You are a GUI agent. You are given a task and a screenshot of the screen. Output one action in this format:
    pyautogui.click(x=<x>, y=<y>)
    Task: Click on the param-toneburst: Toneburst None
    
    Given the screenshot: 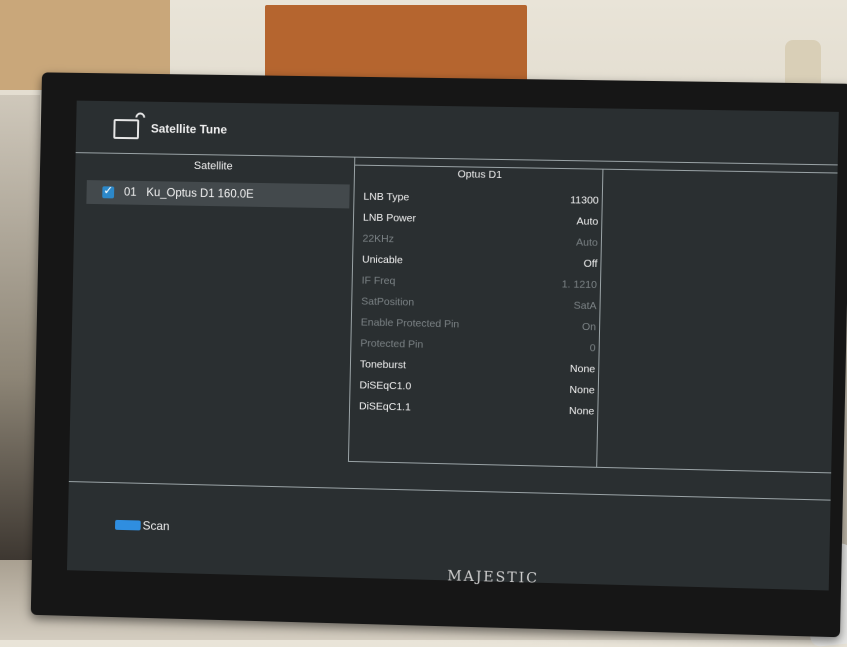 What is the action you would take?
    pyautogui.click(x=478, y=366)
    